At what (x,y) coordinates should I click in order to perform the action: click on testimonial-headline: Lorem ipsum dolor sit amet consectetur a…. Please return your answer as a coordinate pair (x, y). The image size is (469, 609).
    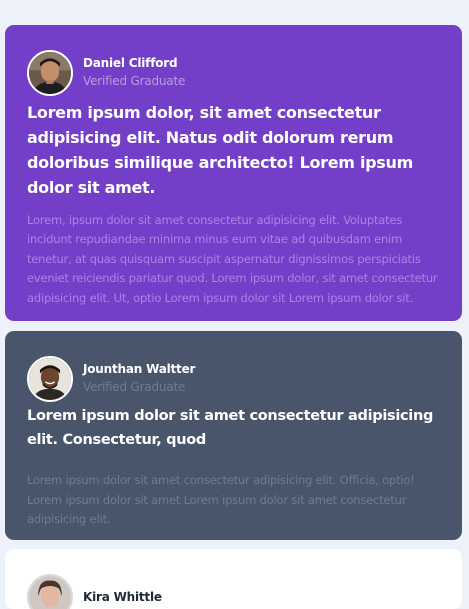
    Looking at the image, I should click on (230, 428).